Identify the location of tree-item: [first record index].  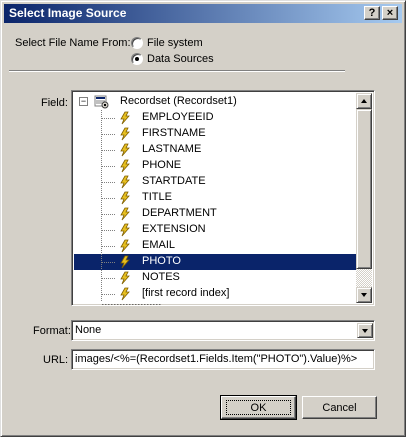
(222, 294).